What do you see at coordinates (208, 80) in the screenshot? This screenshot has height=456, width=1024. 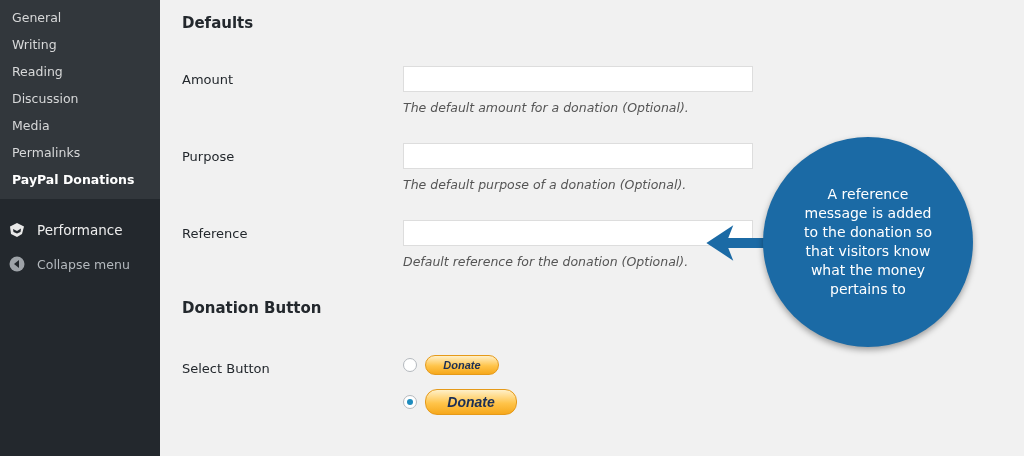 I see `field-label: Amount` at bounding box center [208, 80].